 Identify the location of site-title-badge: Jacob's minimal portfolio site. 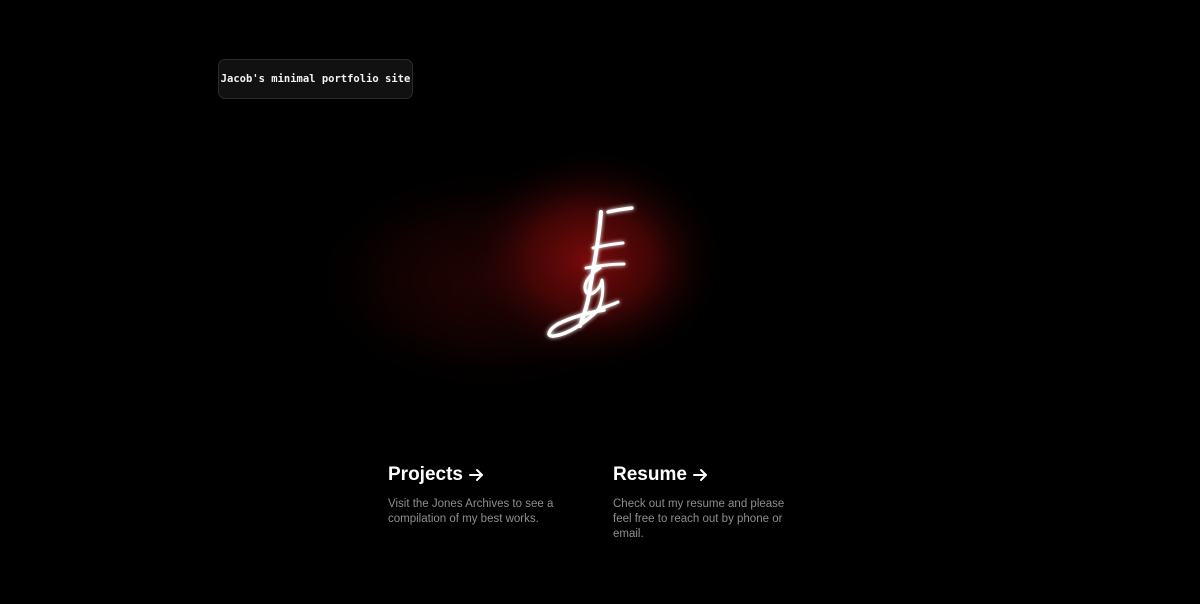
(315, 79).